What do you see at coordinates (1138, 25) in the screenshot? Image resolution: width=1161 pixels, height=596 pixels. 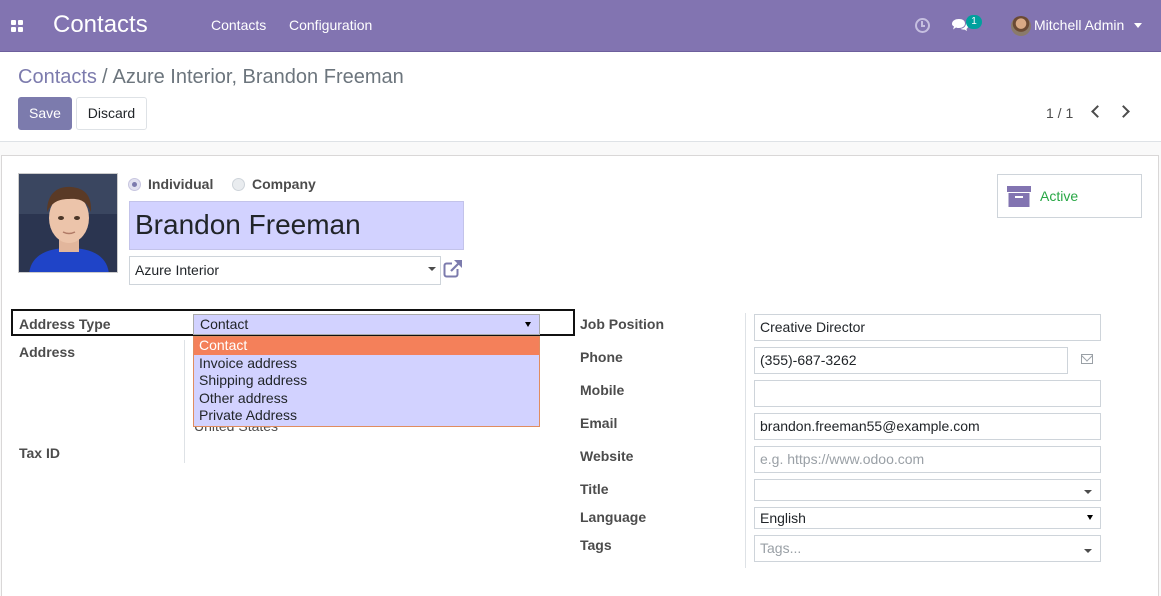 I see `user-menu-caret-icon` at bounding box center [1138, 25].